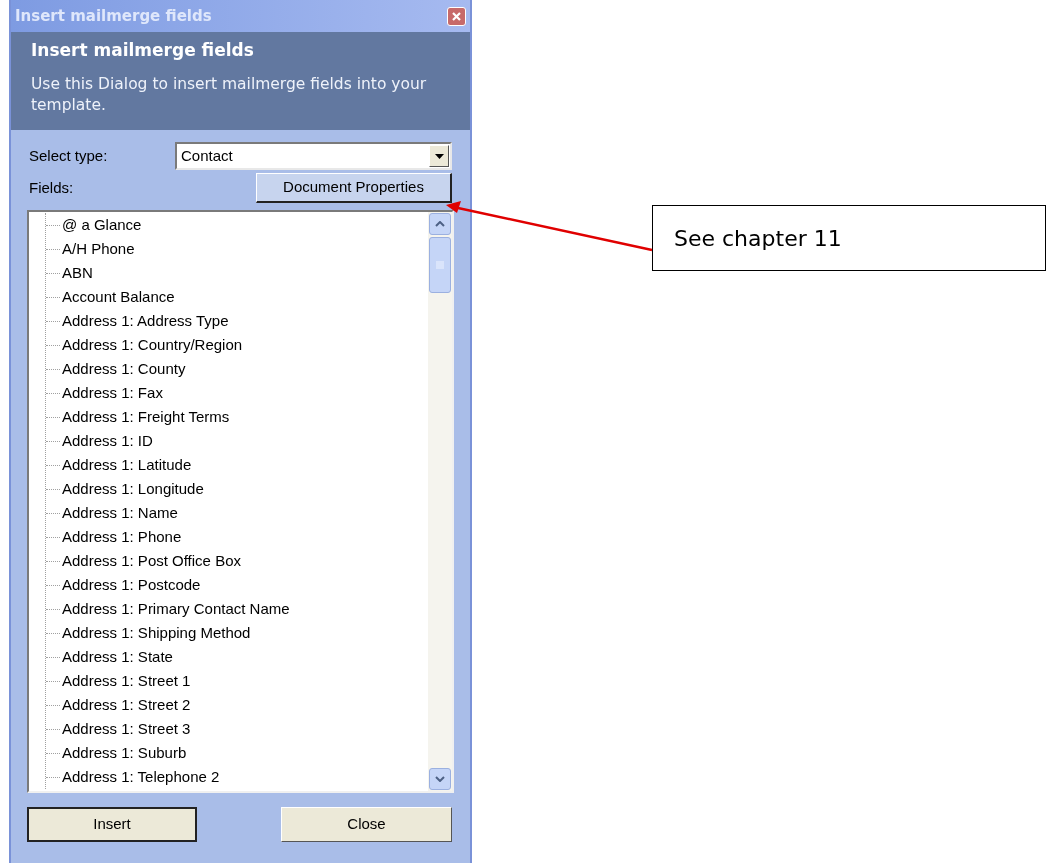  What do you see at coordinates (141, 777) in the screenshot?
I see `field-item: Address 1: Telephone 2` at bounding box center [141, 777].